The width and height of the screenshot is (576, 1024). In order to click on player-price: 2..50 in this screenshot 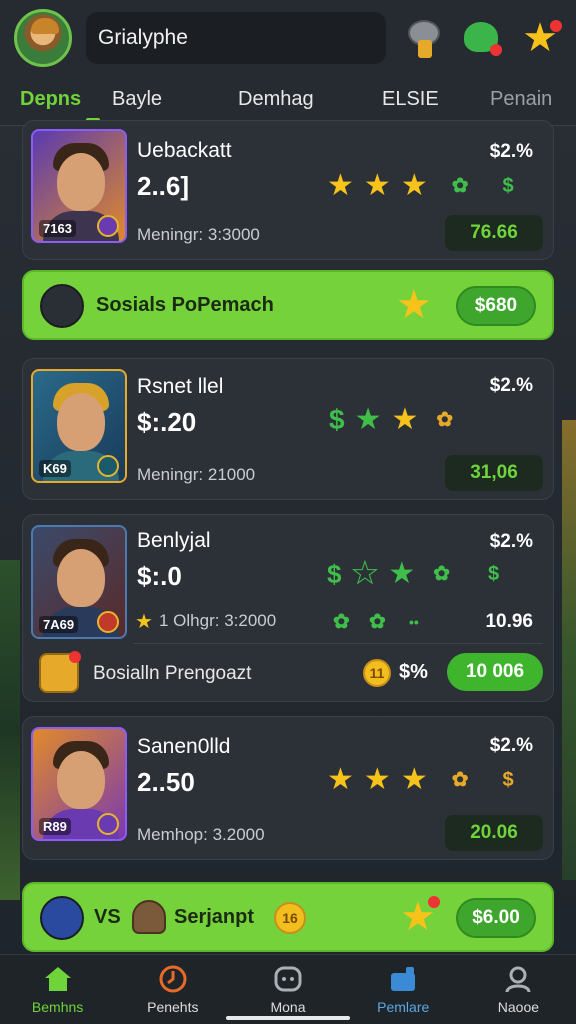, I will do `click(166, 782)`.